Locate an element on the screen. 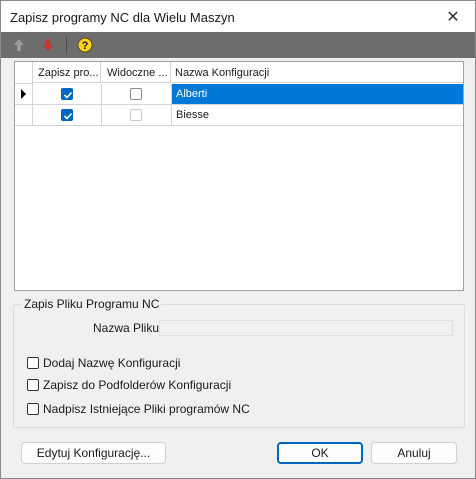  move-up-button is located at coordinates (19, 45).